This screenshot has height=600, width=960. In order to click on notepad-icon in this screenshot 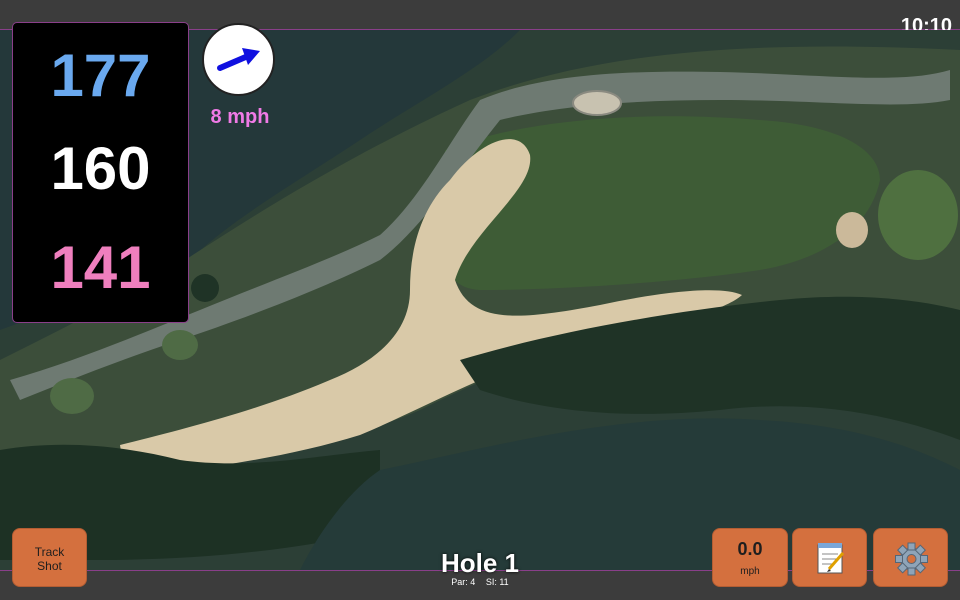, I will do `click(831, 558)`.